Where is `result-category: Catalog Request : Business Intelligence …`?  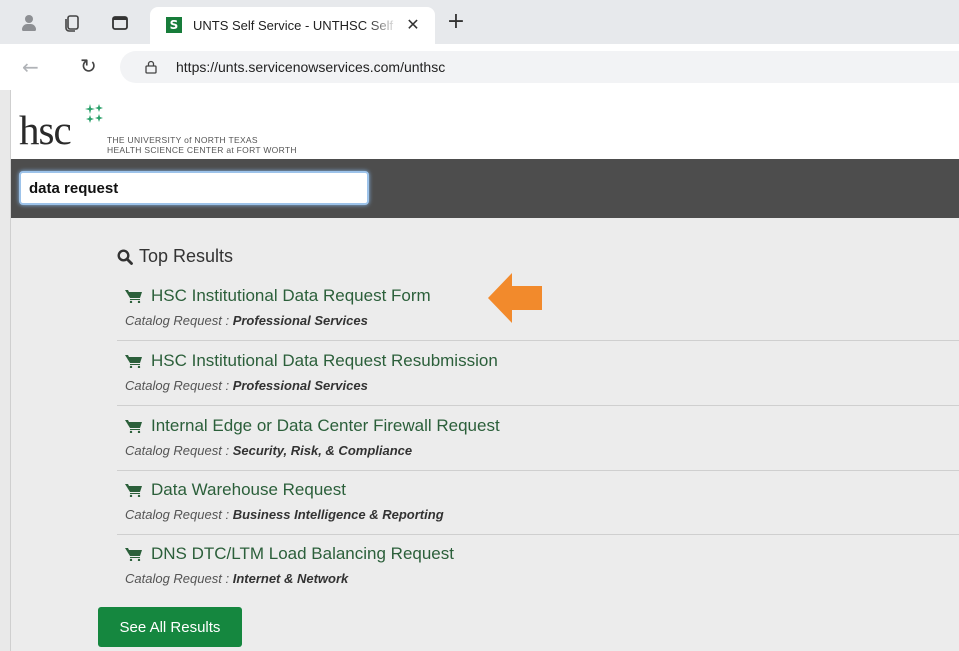 result-category: Catalog Request : Business Intelligence … is located at coordinates (284, 514).